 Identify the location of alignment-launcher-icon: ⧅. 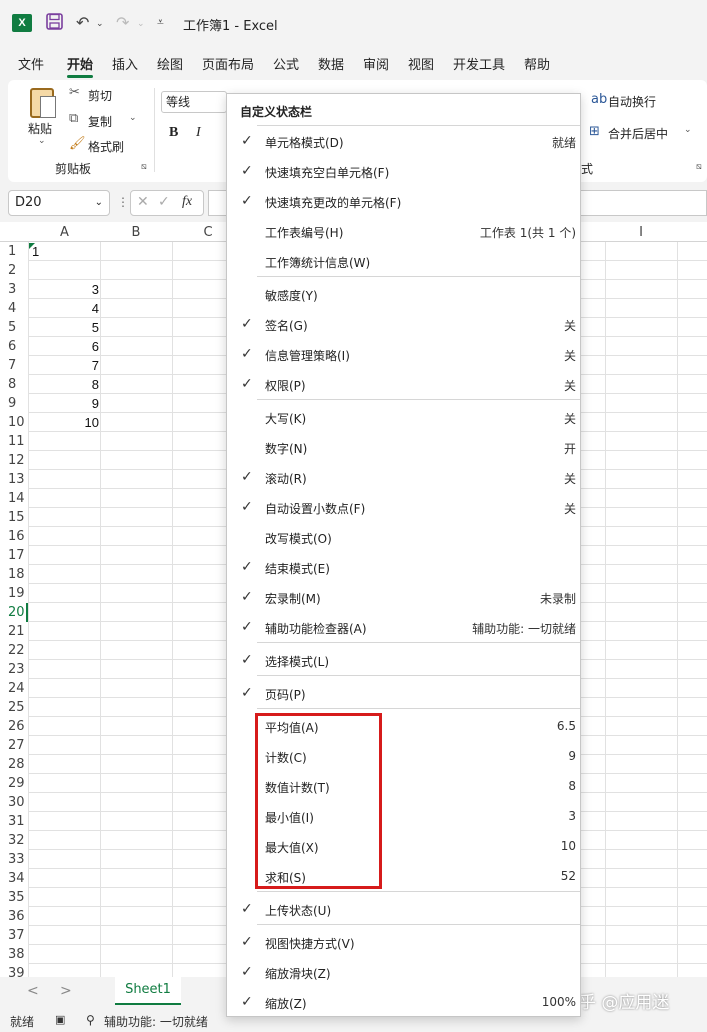
(699, 167).